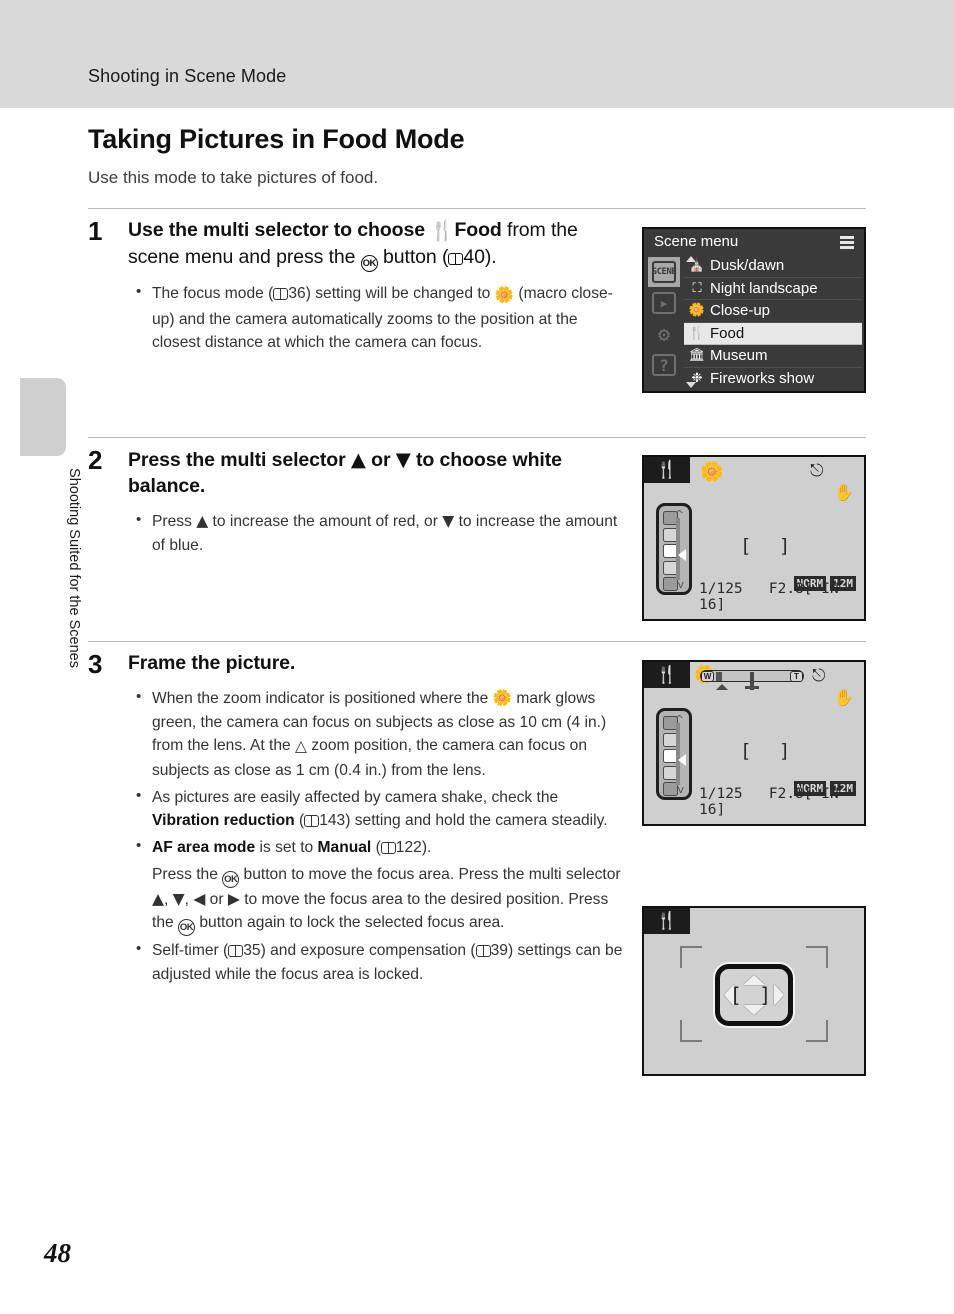 The height and width of the screenshot is (1314, 954). Describe the element at coordinates (213, 293) in the screenshot. I see `bullet-text-a: The focus mode (` at that location.